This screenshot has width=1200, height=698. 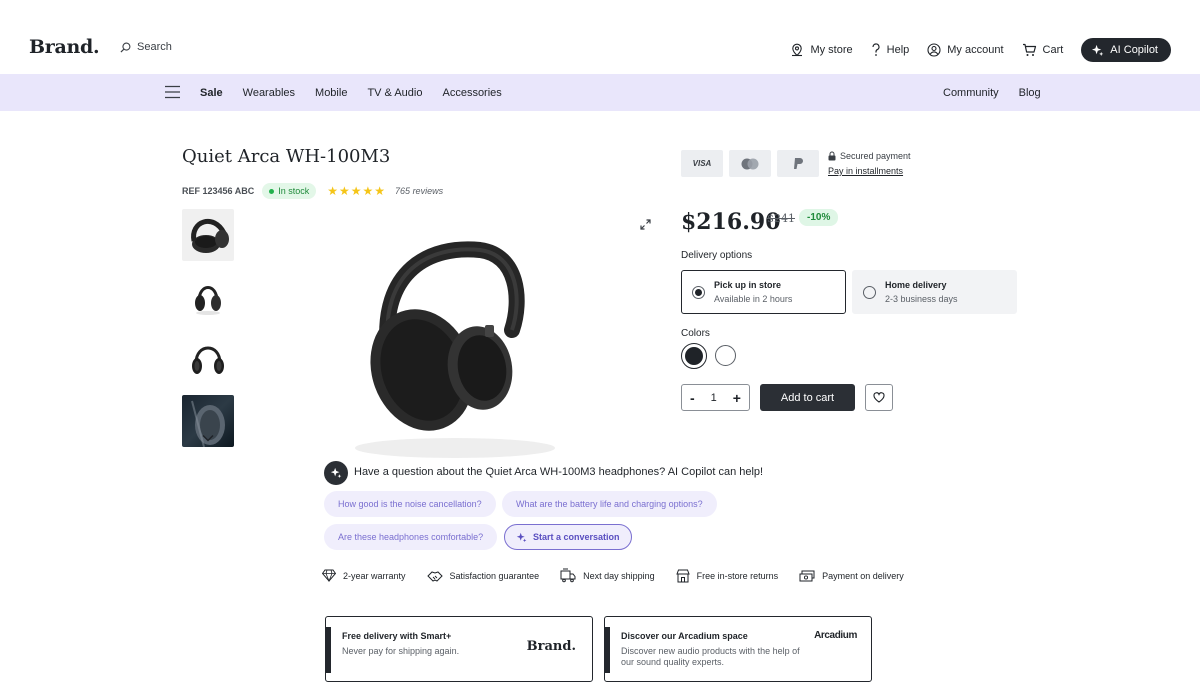 I want to click on delivery-box-icon, so click(x=568, y=575).